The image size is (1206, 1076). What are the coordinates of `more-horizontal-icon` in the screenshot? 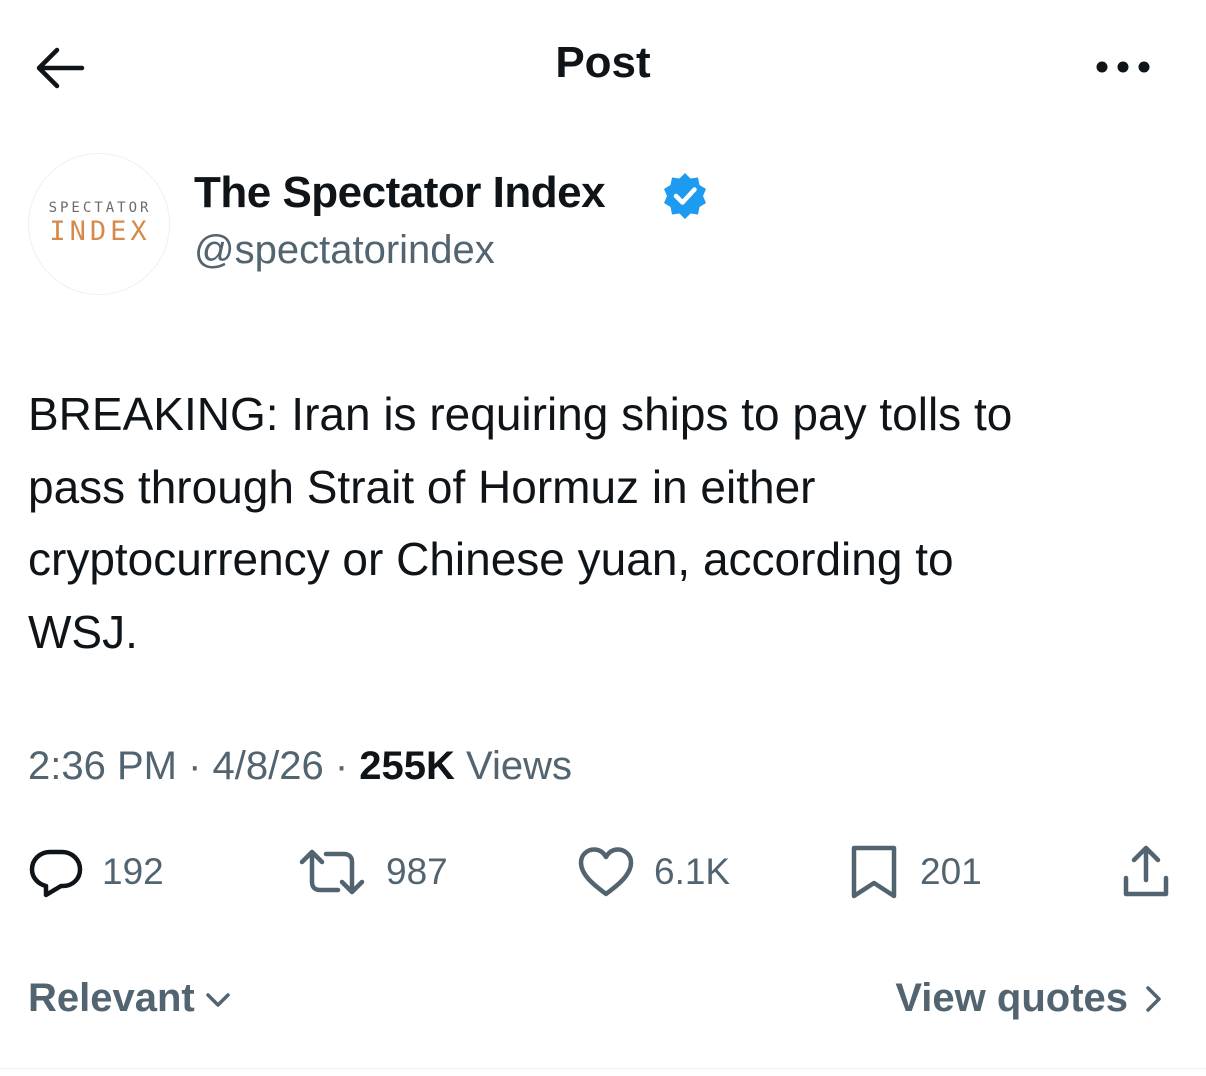 It's located at (1123, 67).